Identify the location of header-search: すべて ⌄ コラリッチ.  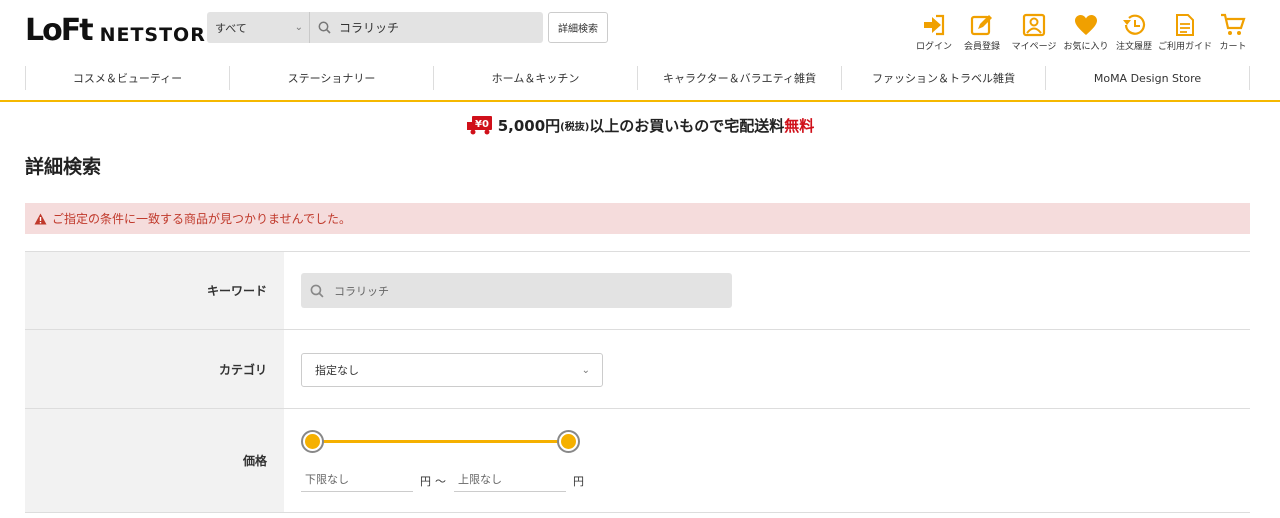
(375, 27).